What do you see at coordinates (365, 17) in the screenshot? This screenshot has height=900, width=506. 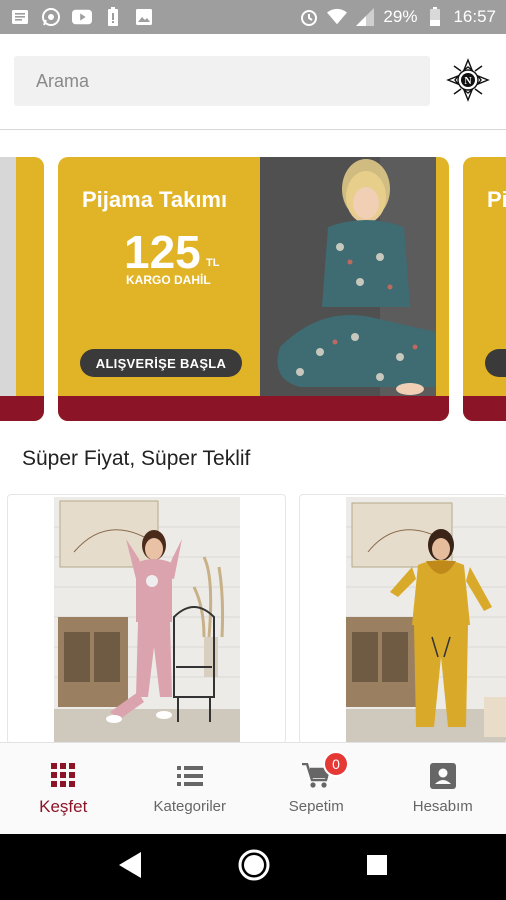 I see `signal-icon` at bounding box center [365, 17].